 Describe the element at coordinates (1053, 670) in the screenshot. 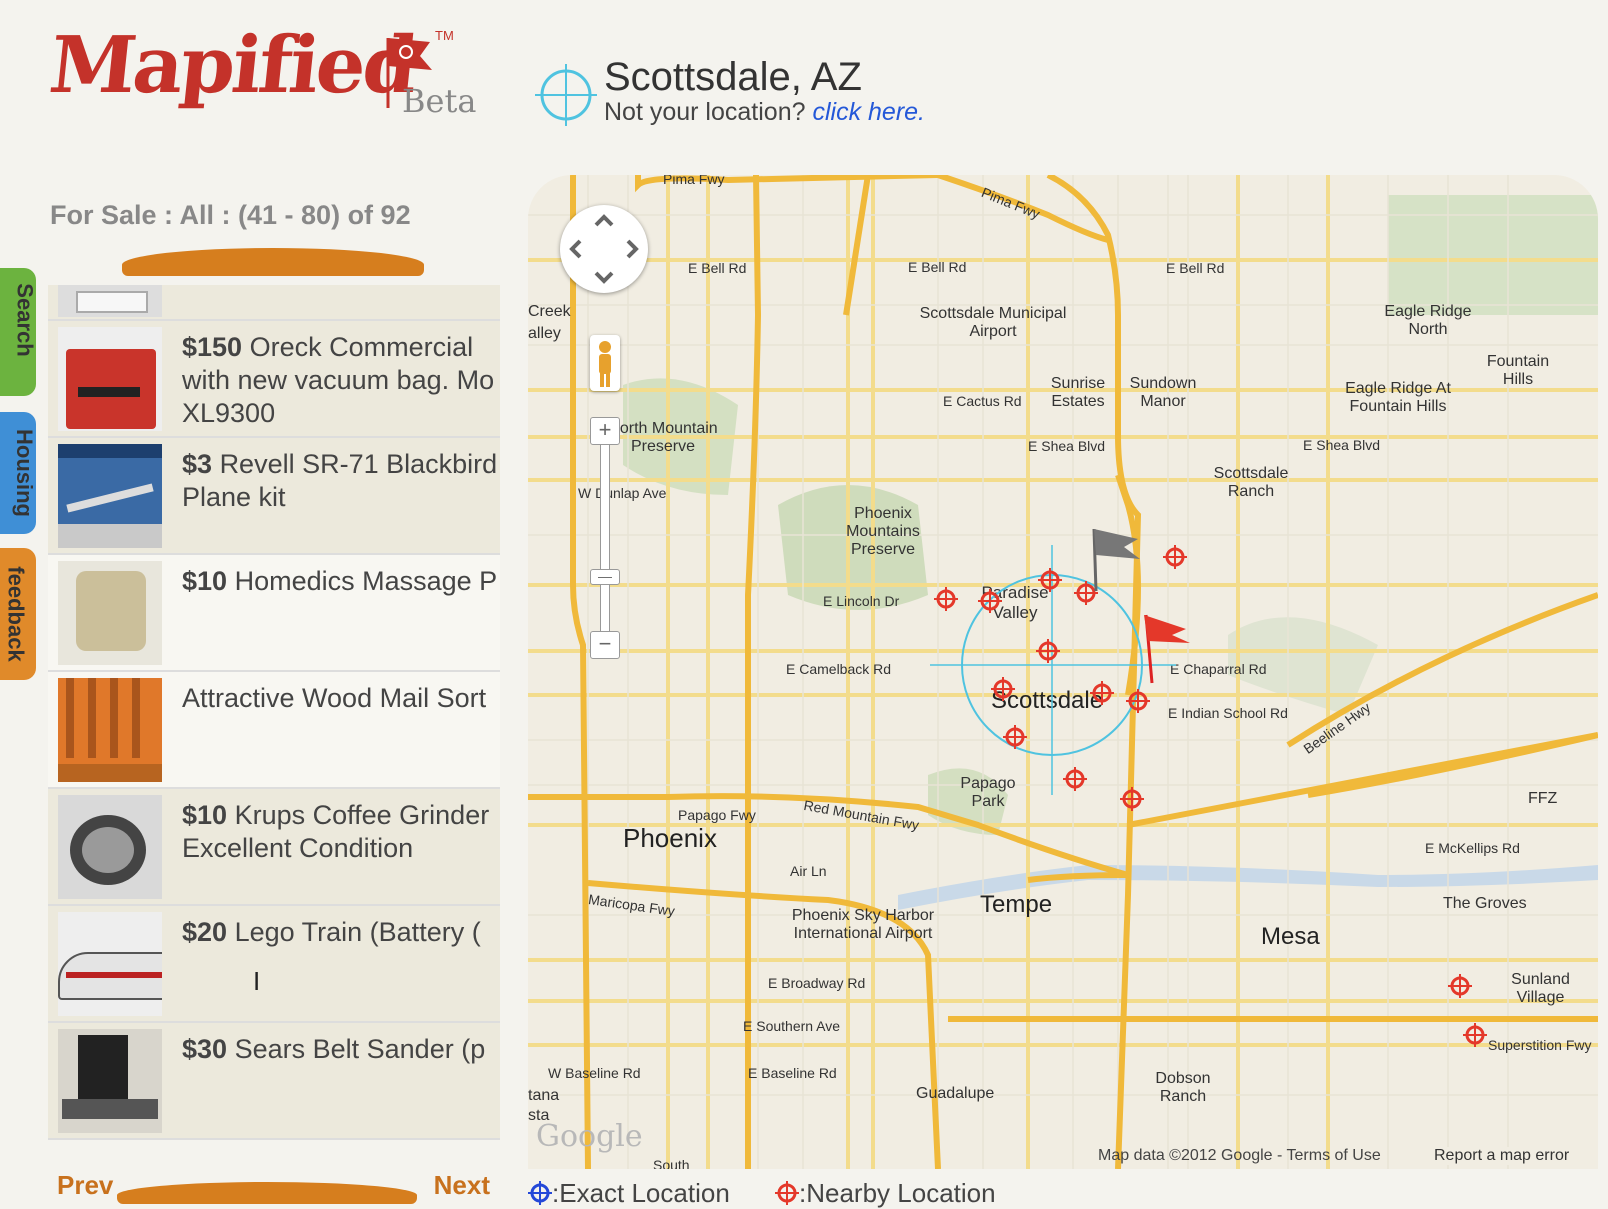

I see `map-overlay` at that location.